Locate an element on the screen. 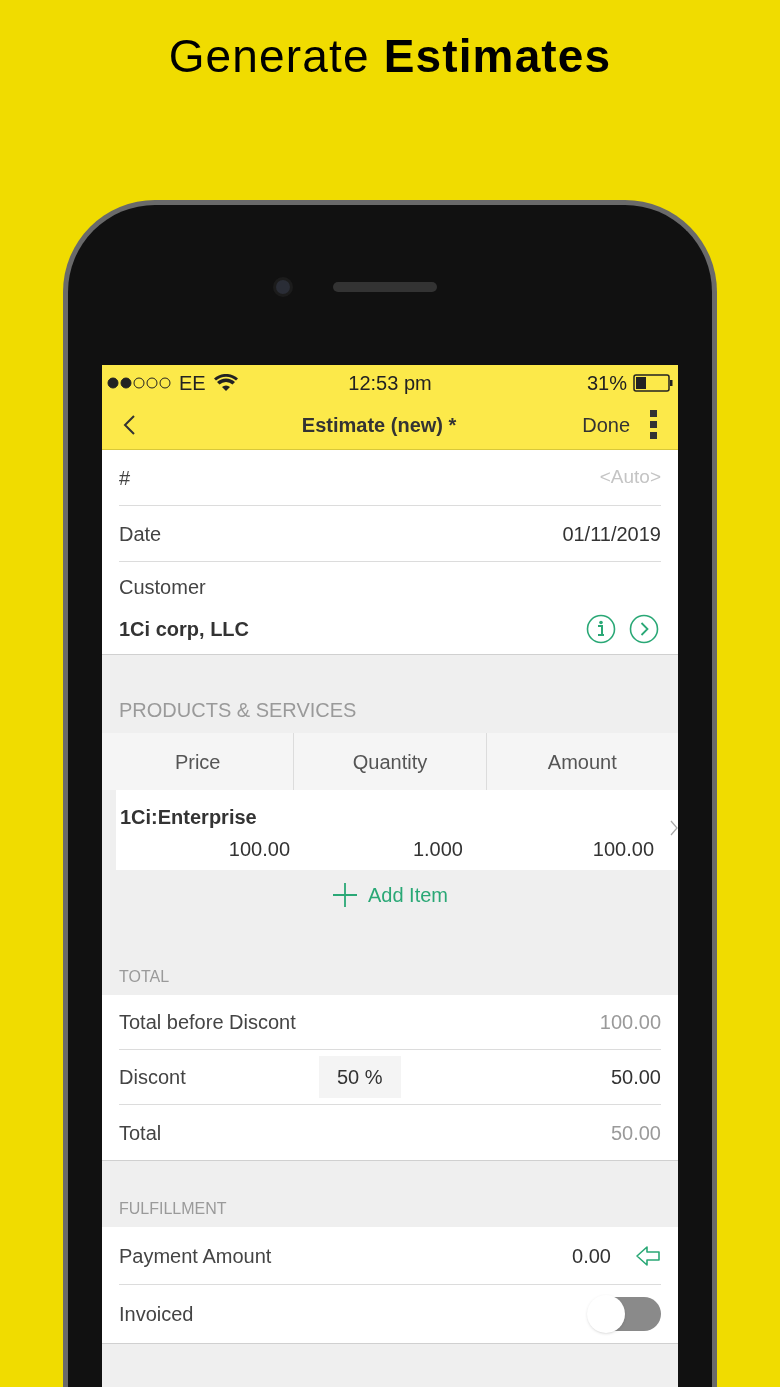 This screenshot has width=780, height=1387. amount-value: 100.00 is located at coordinates (622, 849).